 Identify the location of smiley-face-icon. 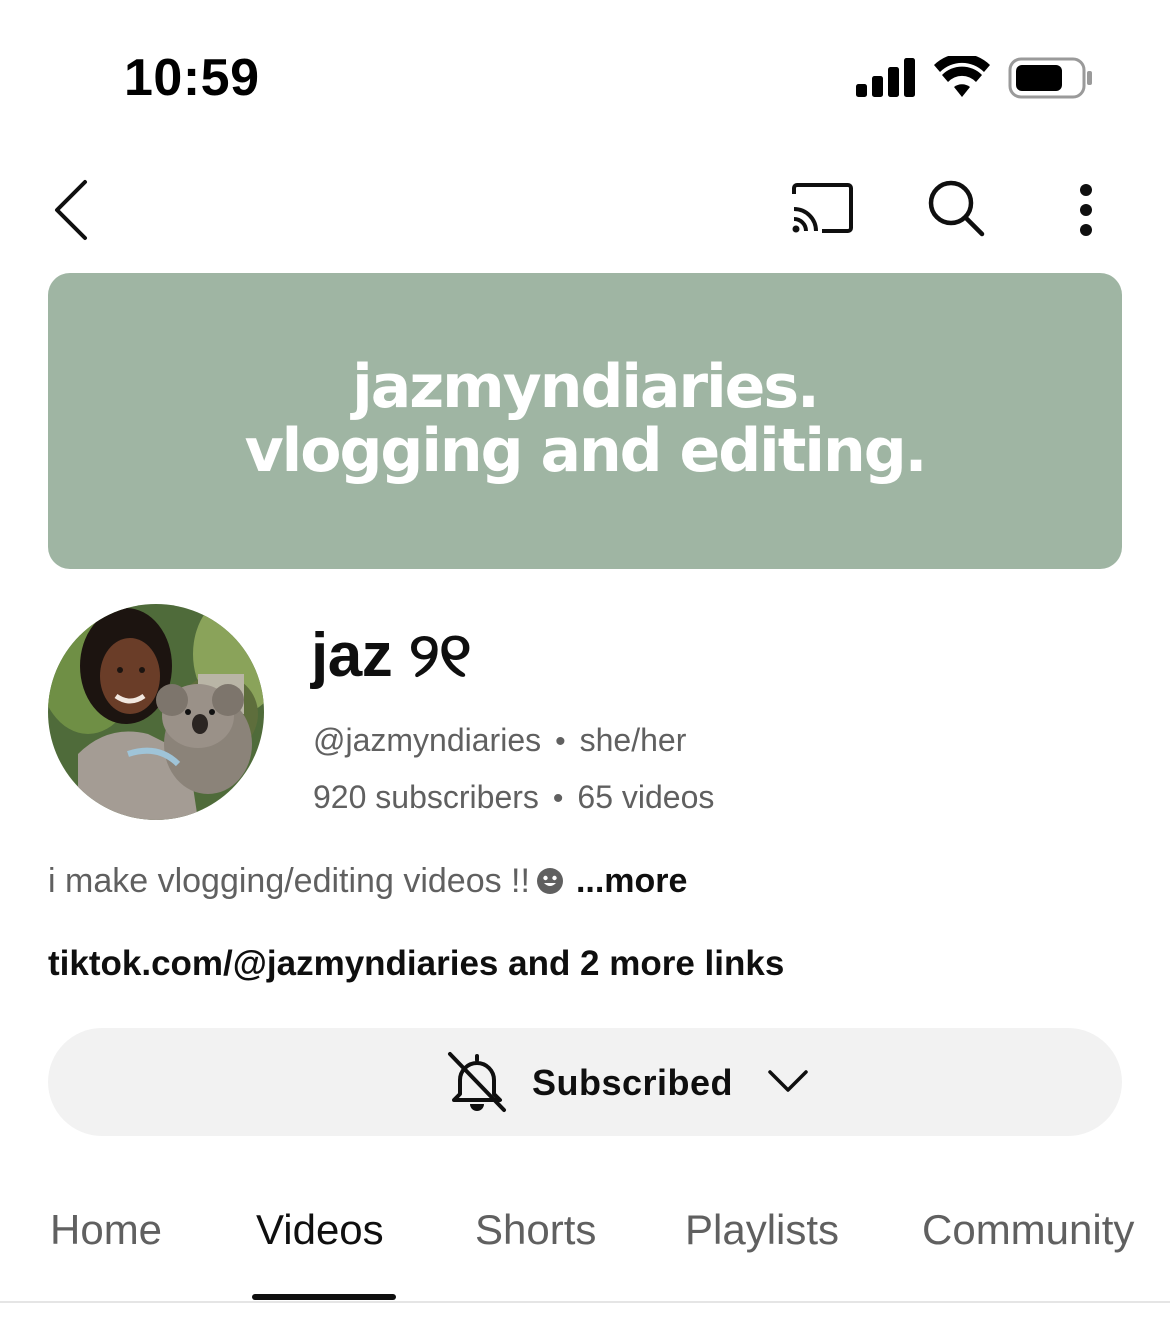
(549, 881).